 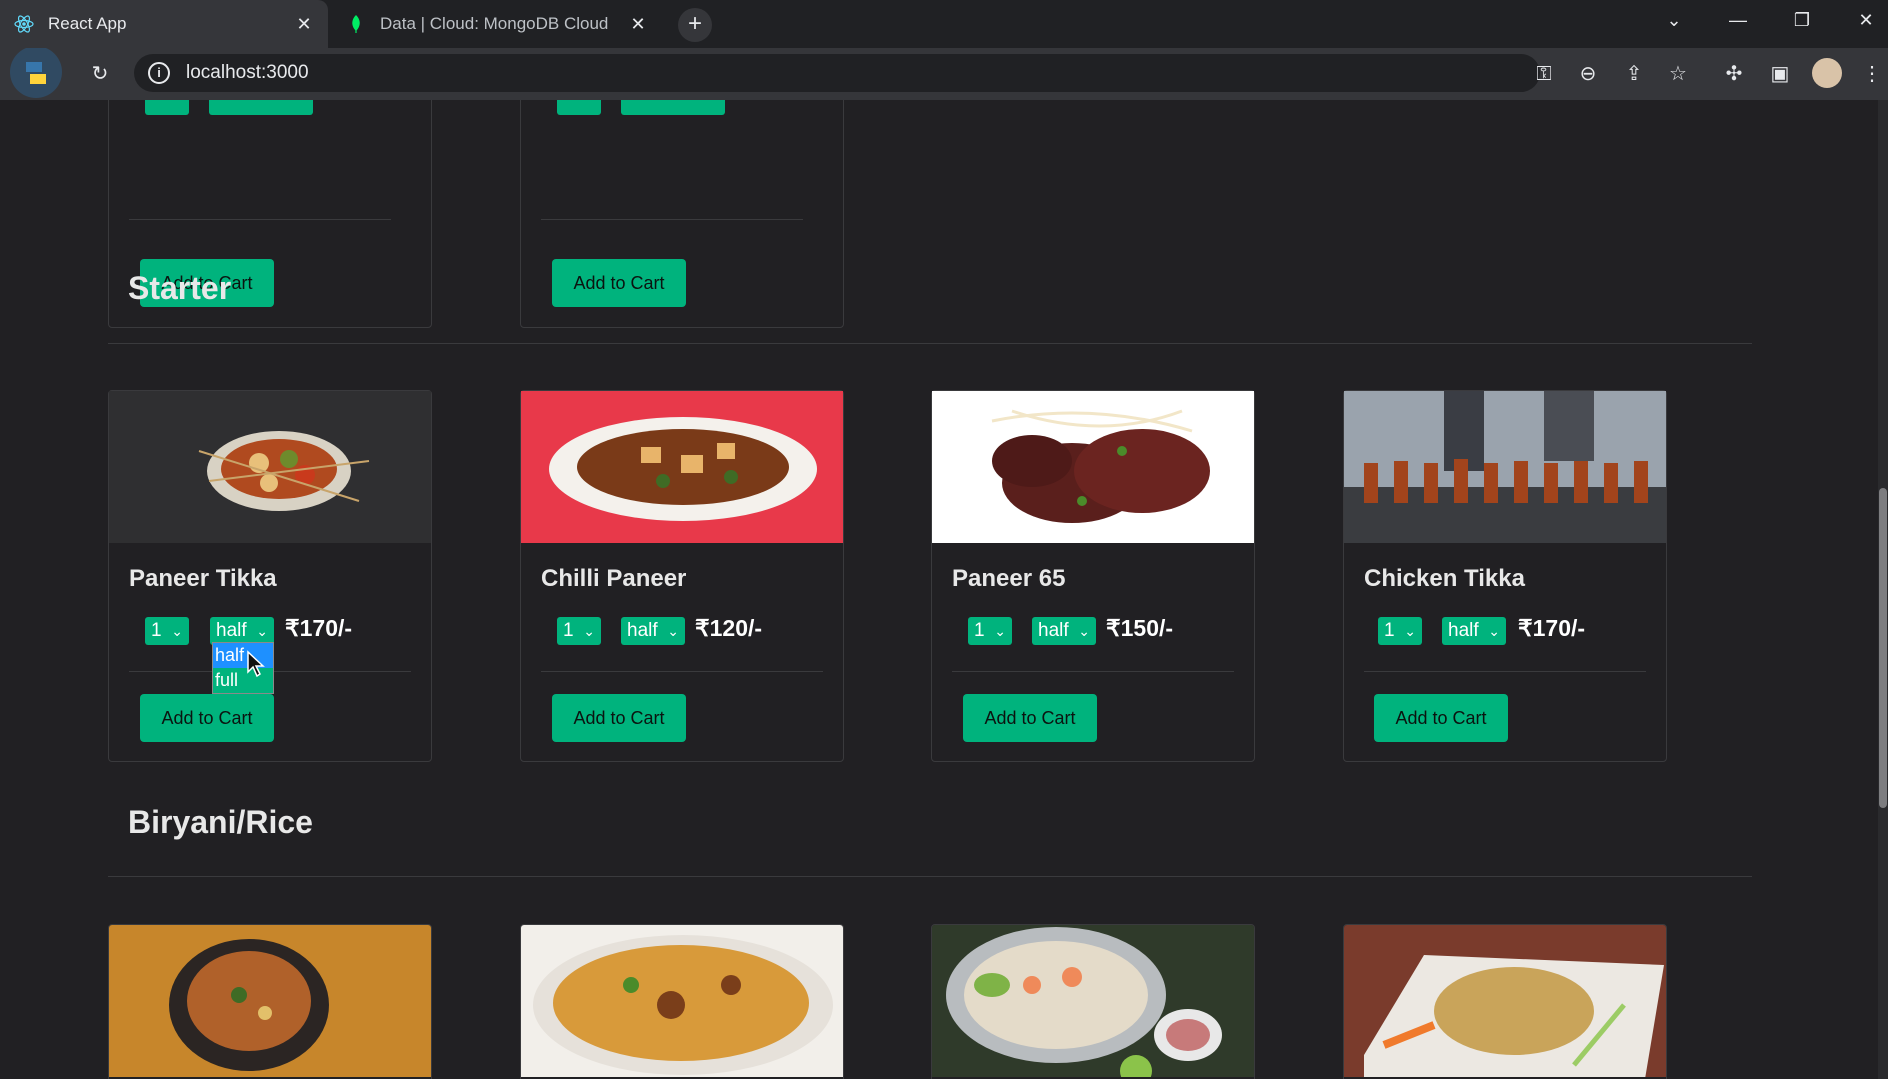 What do you see at coordinates (1140, 628) in the screenshot?
I see `item-price: ₹150/-` at bounding box center [1140, 628].